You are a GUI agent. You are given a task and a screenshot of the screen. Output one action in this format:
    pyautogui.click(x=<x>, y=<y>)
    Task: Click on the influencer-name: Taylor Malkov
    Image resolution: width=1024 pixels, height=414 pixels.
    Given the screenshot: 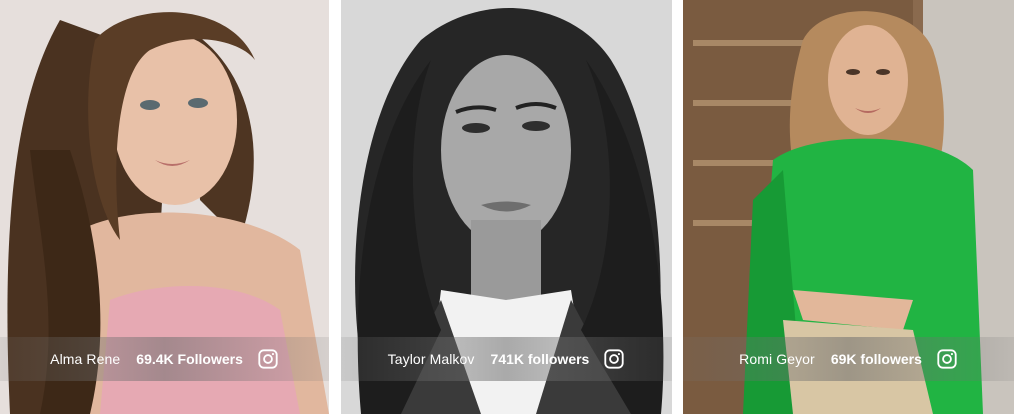 What is the action you would take?
    pyautogui.click(x=431, y=359)
    